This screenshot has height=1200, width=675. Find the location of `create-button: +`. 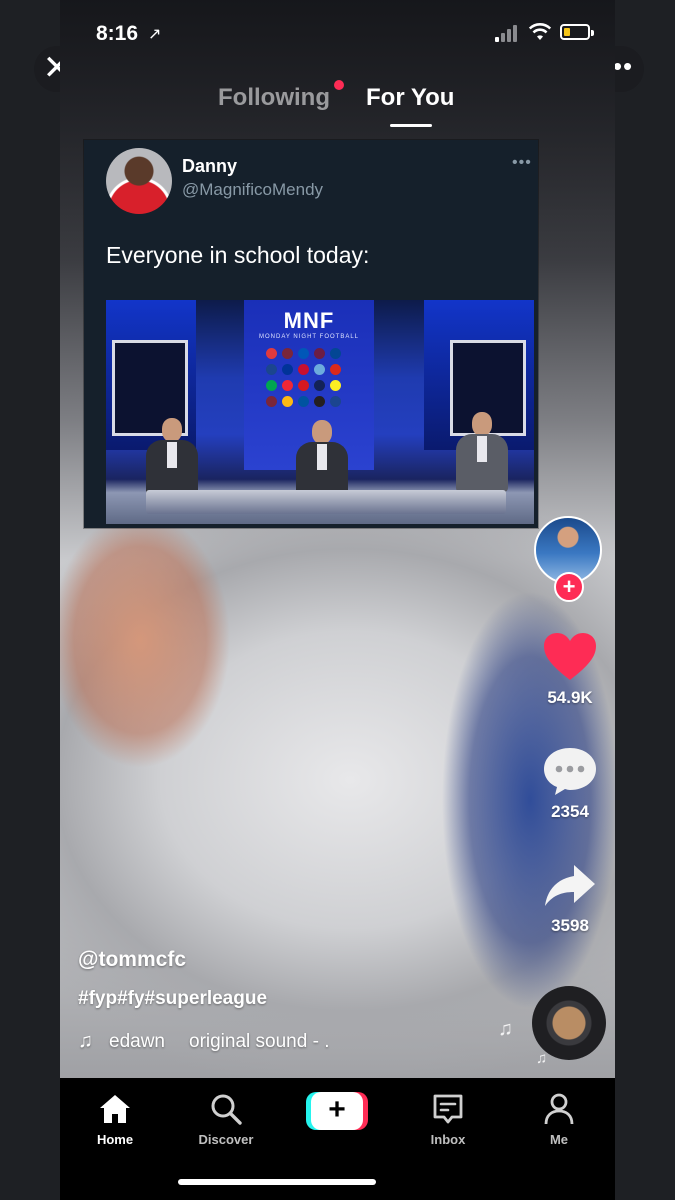

create-button: + is located at coordinates (337, 1111).